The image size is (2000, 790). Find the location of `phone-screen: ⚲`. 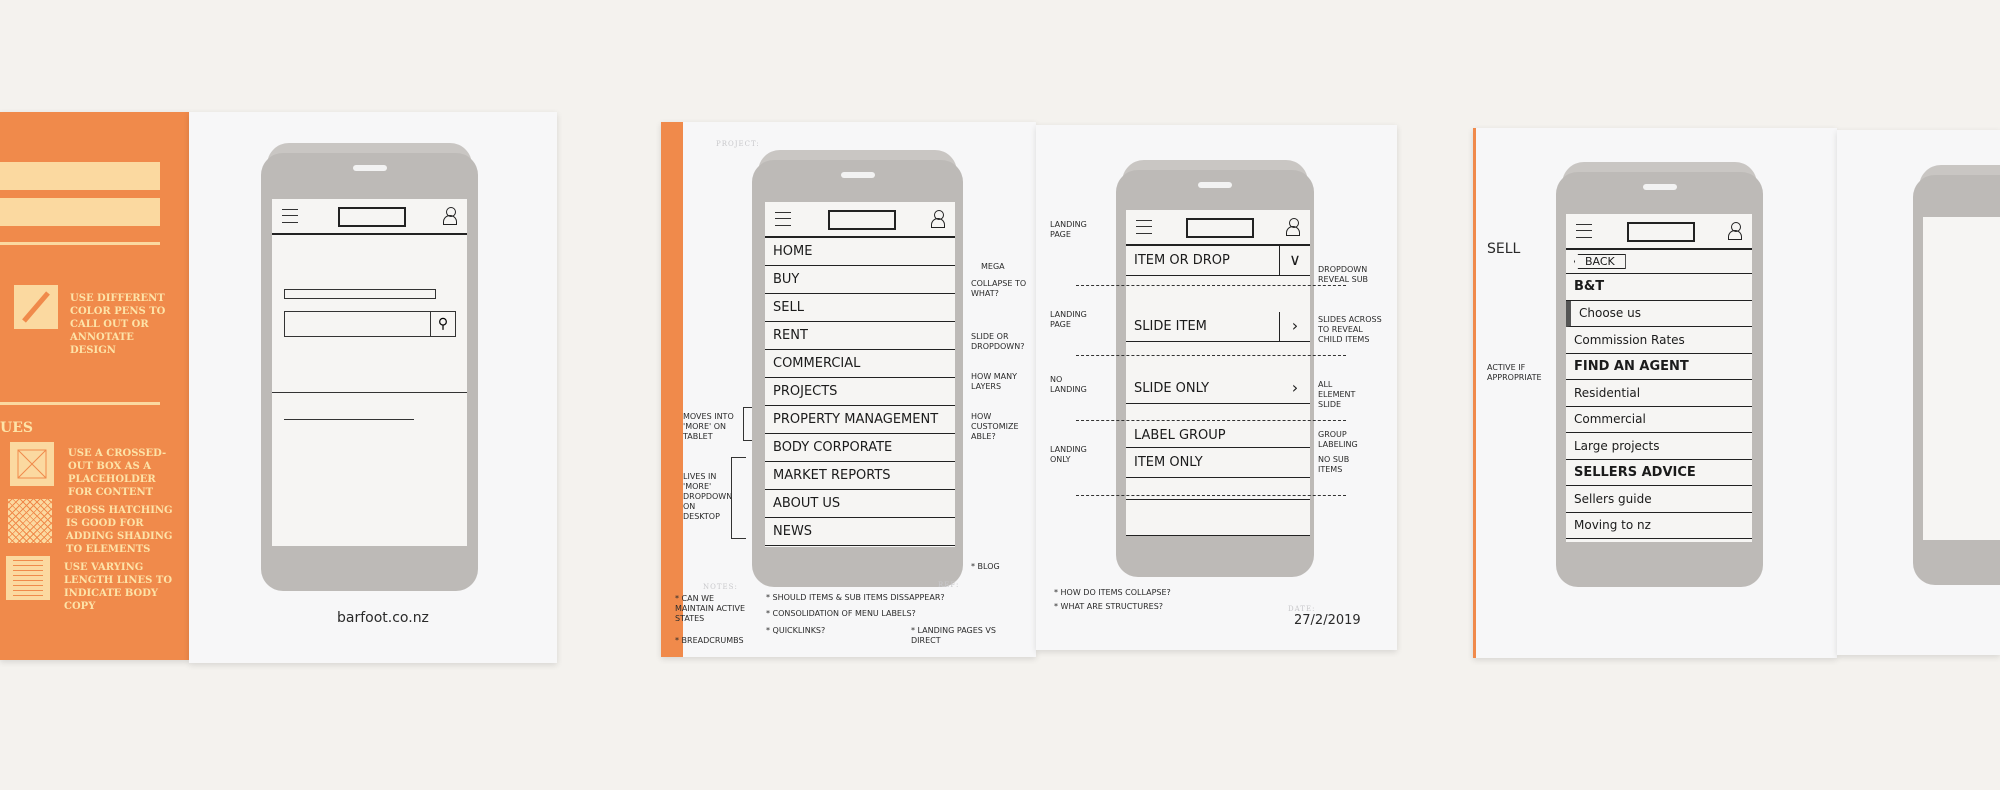

phone-screen: ⚲ is located at coordinates (369, 372).